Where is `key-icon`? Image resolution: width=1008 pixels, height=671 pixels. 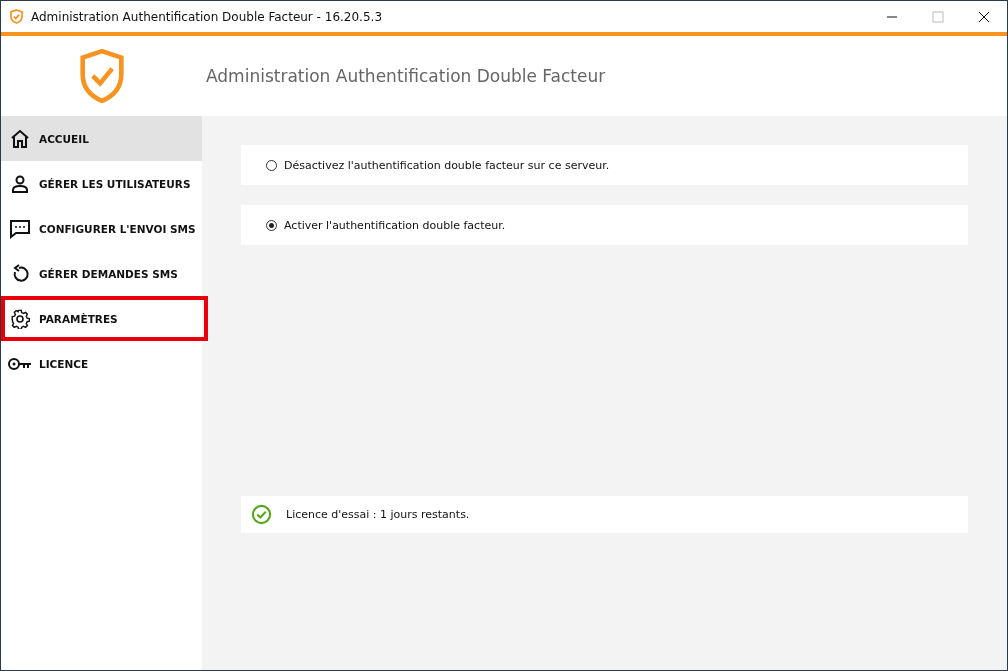
key-icon is located at coordinates (20, 363).